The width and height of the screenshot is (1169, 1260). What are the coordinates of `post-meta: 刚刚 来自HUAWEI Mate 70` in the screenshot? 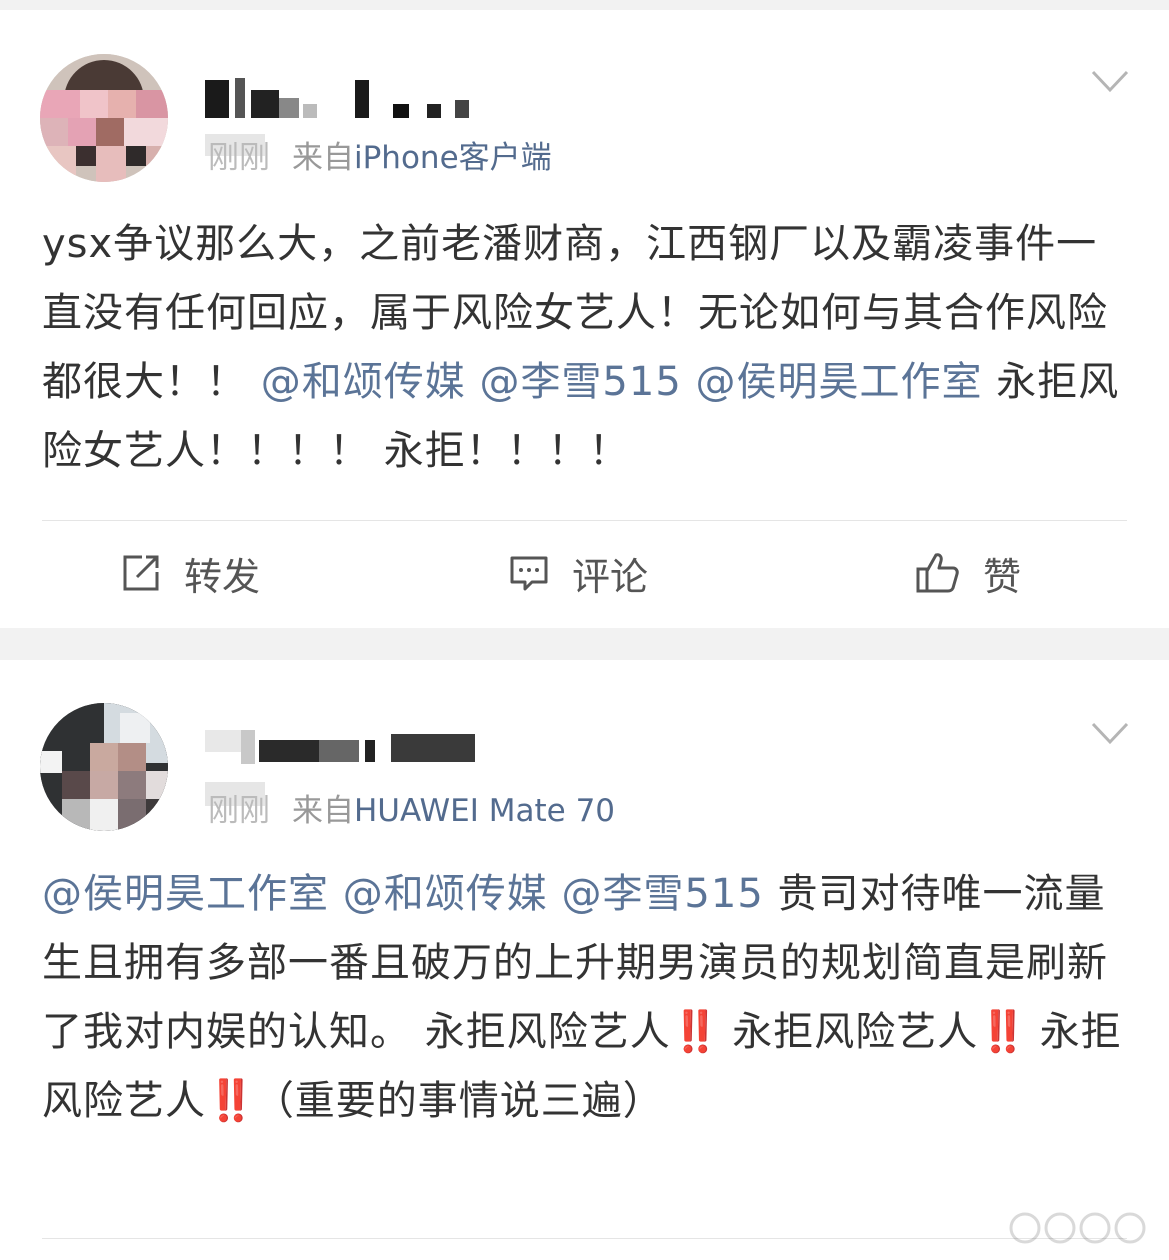 It's located at (411, 807).